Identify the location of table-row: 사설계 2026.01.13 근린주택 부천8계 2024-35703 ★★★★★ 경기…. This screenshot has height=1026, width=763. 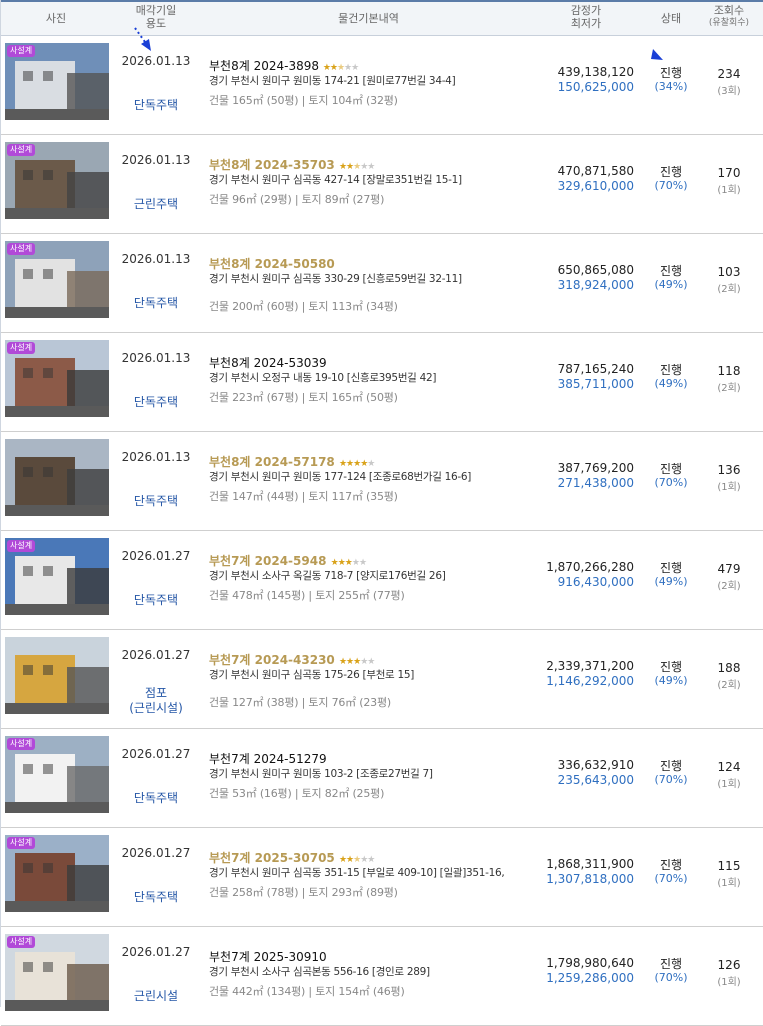
(382, 184).